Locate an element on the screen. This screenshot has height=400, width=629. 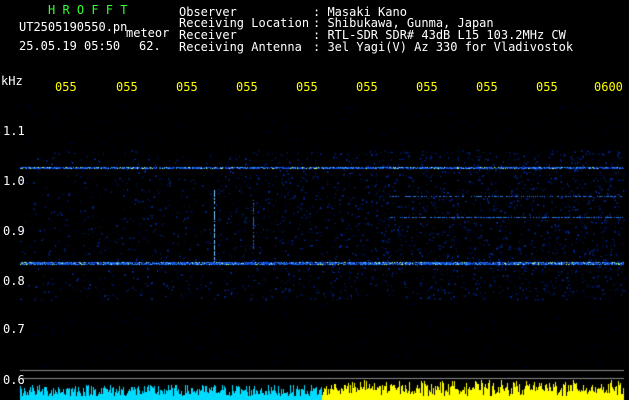
filename-label: UT2505190550.pn is located at coordinates (73, 27).